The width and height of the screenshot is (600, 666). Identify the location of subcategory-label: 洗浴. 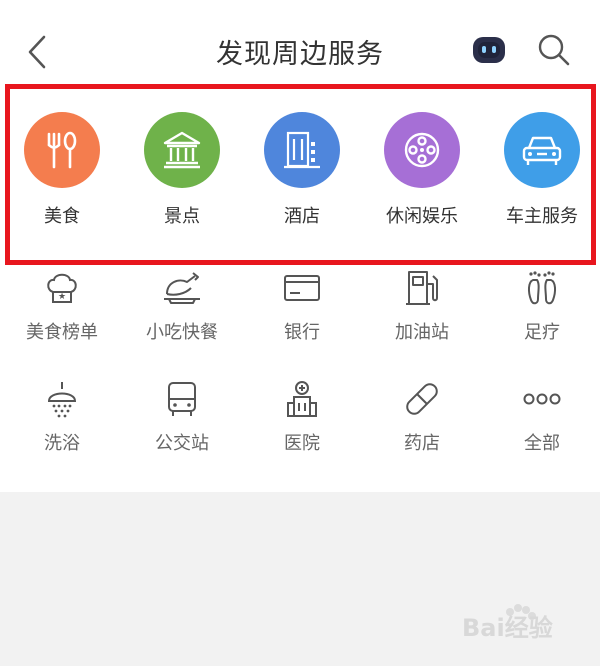
(62, 443).